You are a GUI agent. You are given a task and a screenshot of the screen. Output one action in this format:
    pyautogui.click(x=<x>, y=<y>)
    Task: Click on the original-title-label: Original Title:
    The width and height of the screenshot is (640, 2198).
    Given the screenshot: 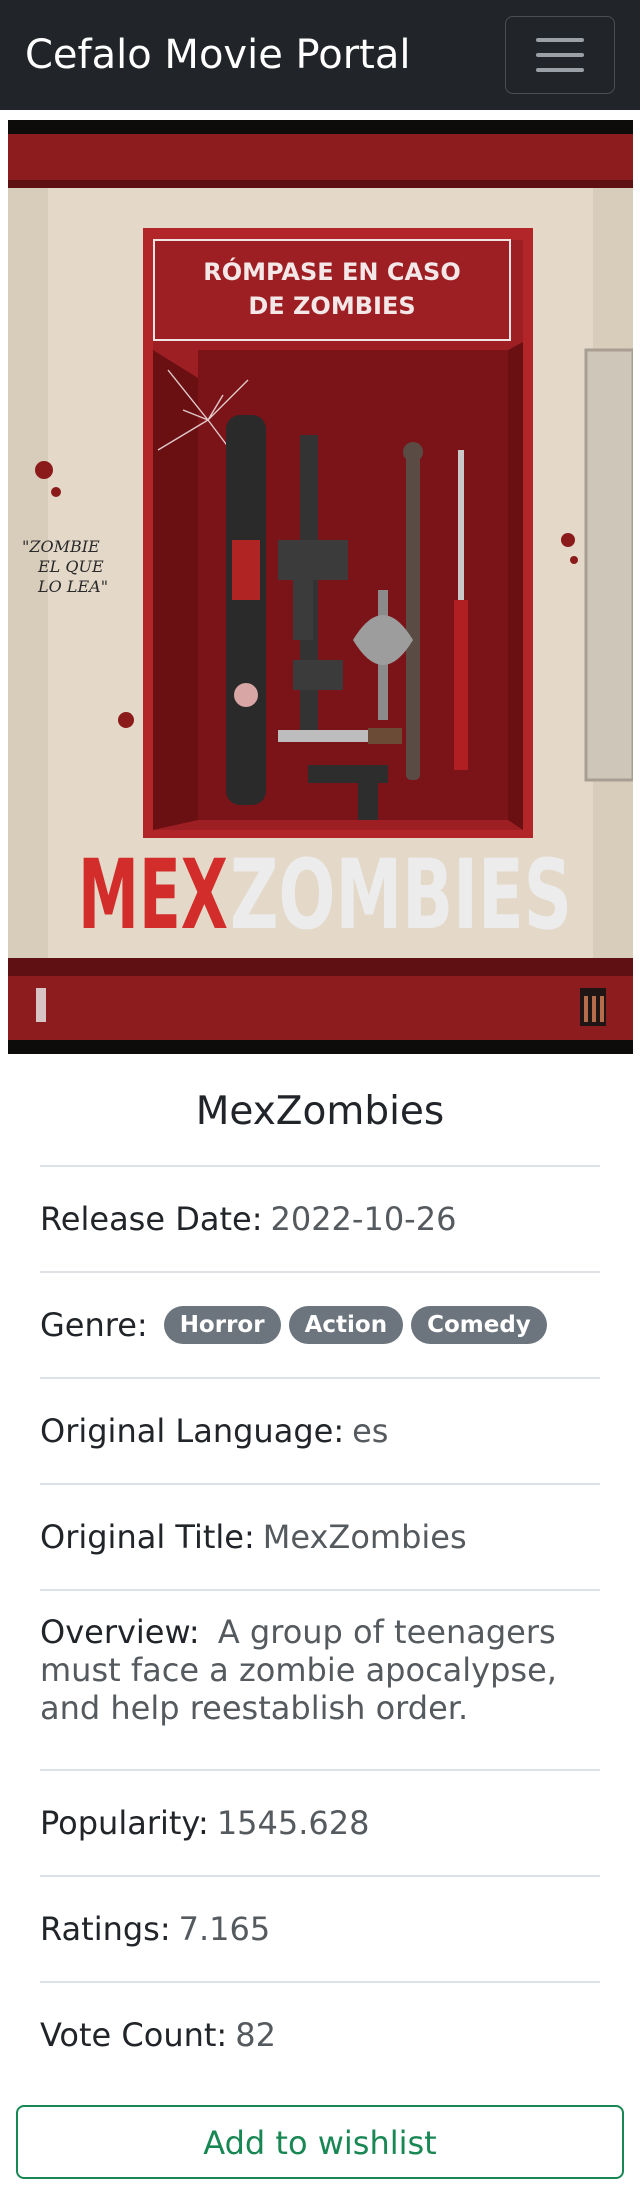 What is the action you would take?
    pyautogui.click(x=147, y=1537)
    